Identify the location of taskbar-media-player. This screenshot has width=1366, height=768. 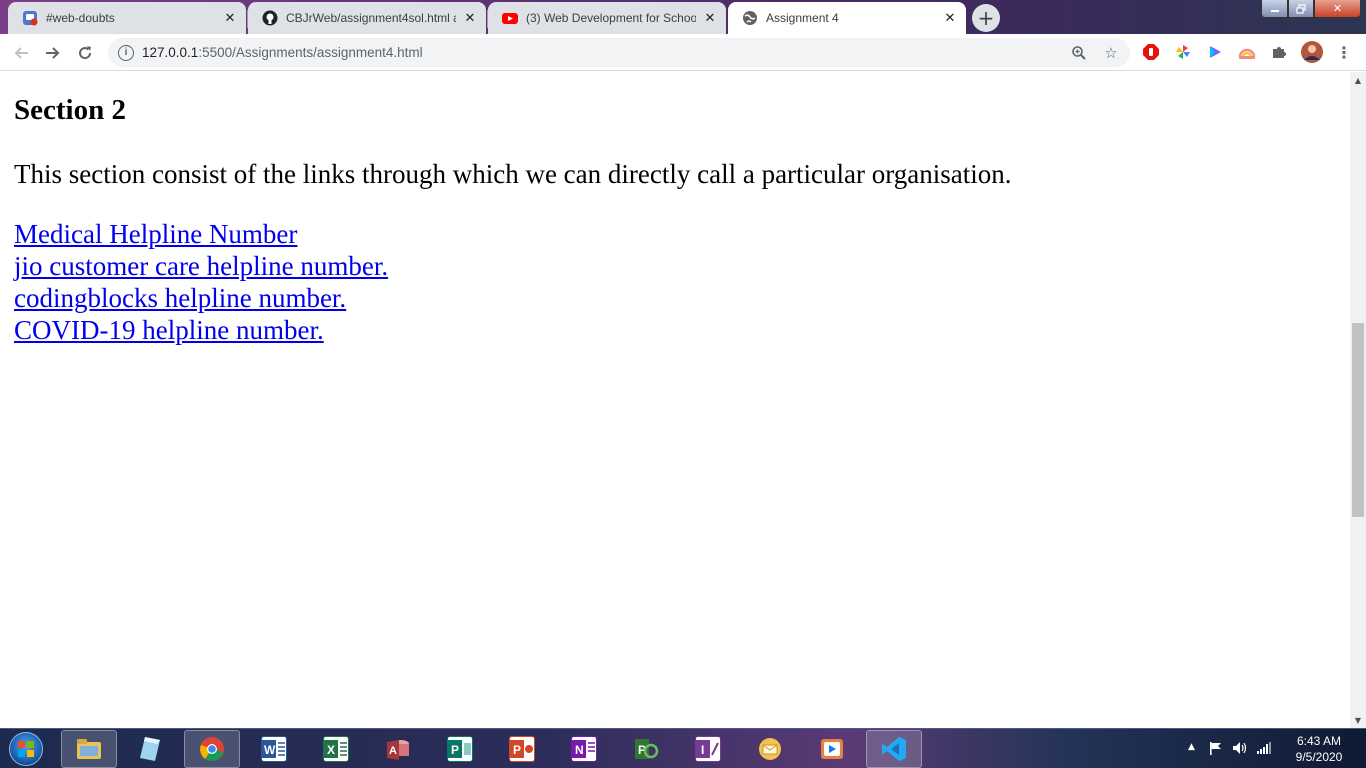
(832, 749).